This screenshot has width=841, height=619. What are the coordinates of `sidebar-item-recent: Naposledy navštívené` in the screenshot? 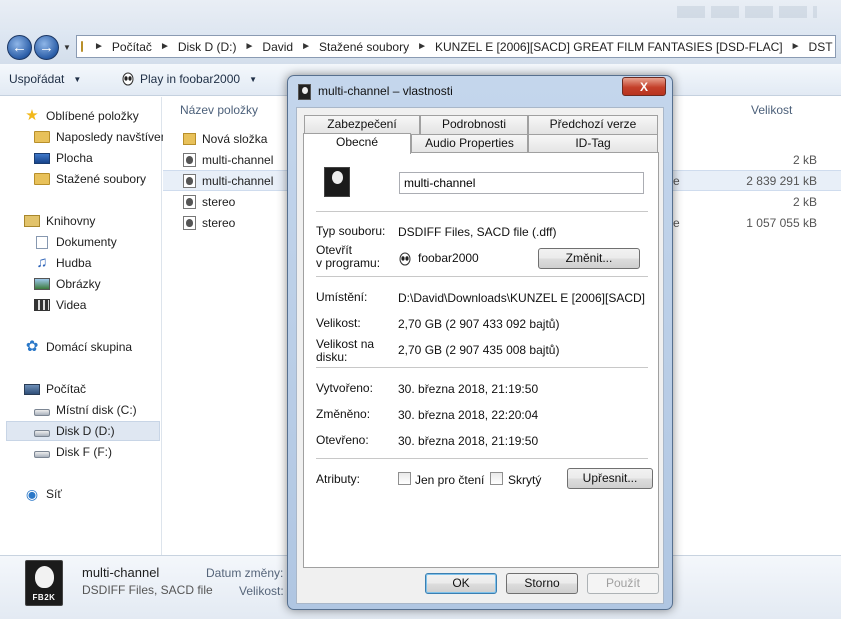 It's located at (104, 137).